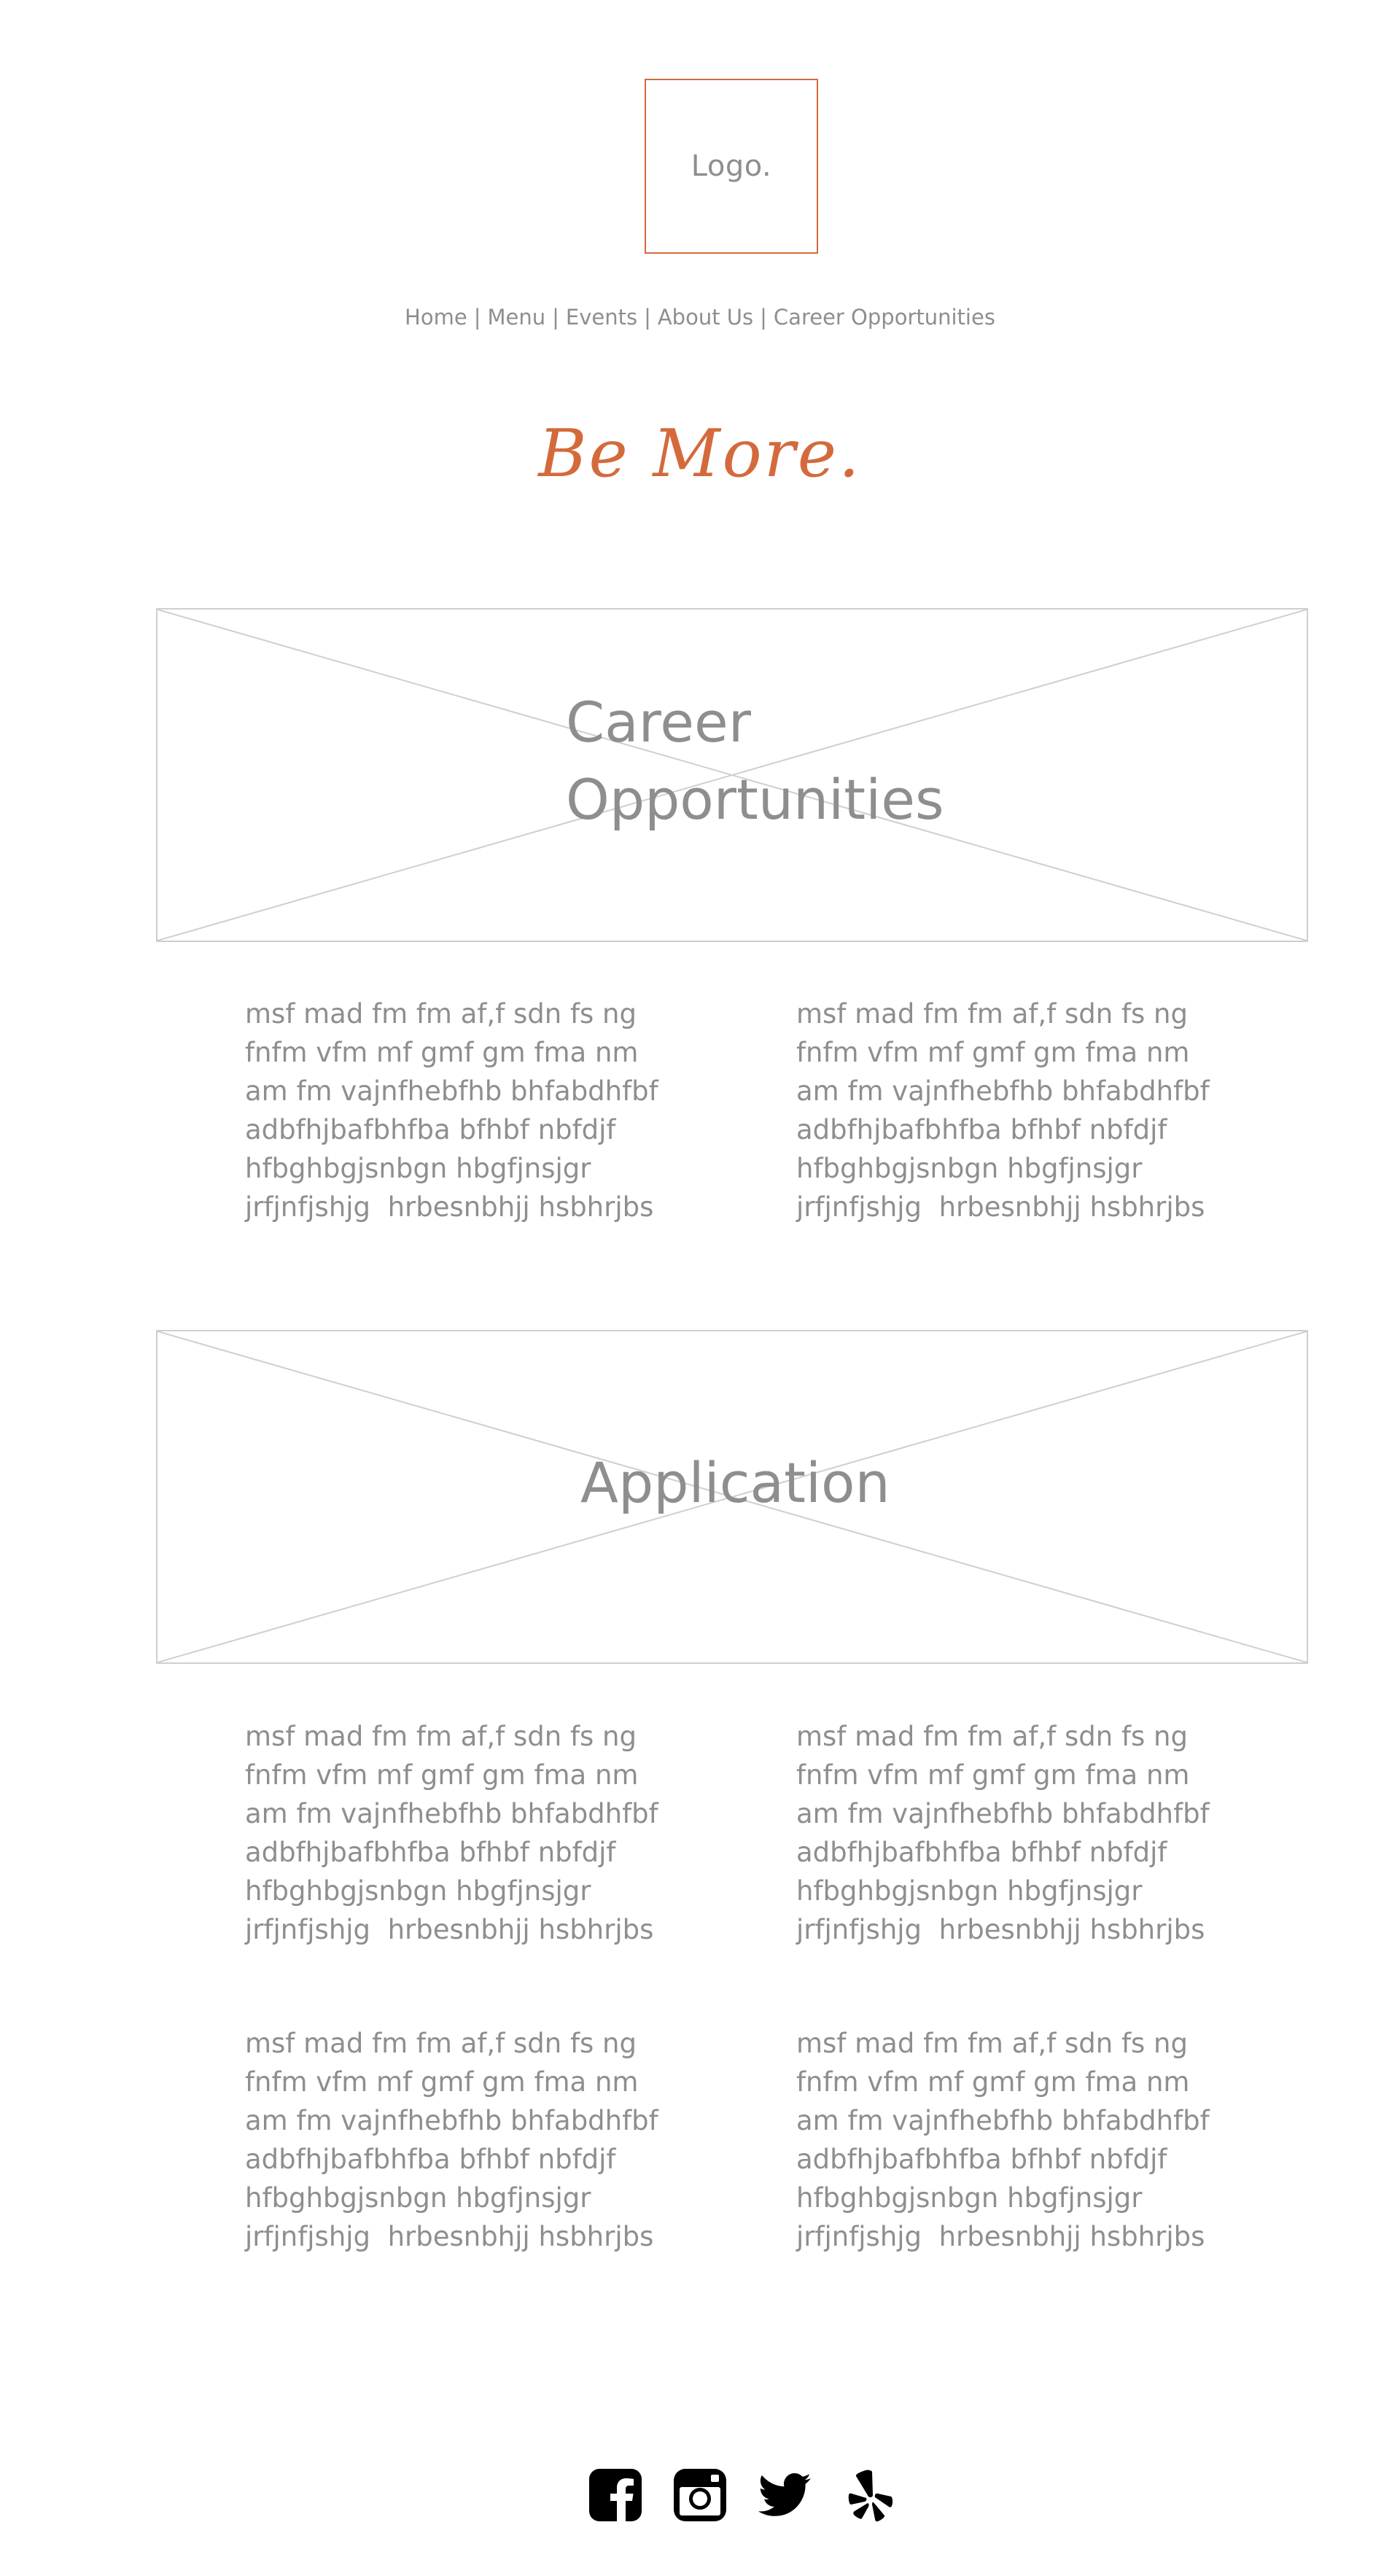  I want to click on application-banner-image: Application, so click(732, 1497).